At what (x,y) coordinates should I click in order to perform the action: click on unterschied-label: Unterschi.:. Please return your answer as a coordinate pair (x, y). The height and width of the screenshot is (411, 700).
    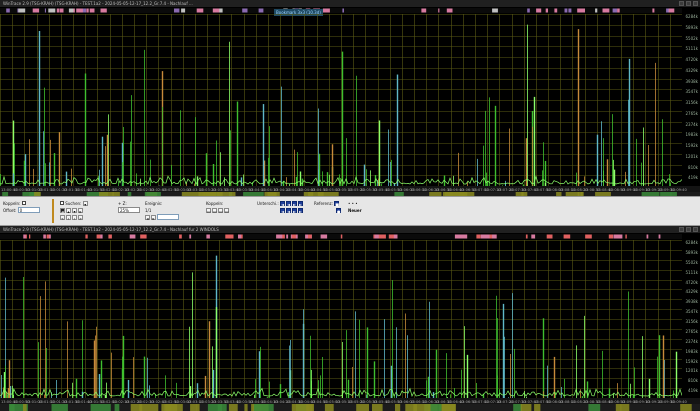
    Looking at the image, I should click on (268, 203).